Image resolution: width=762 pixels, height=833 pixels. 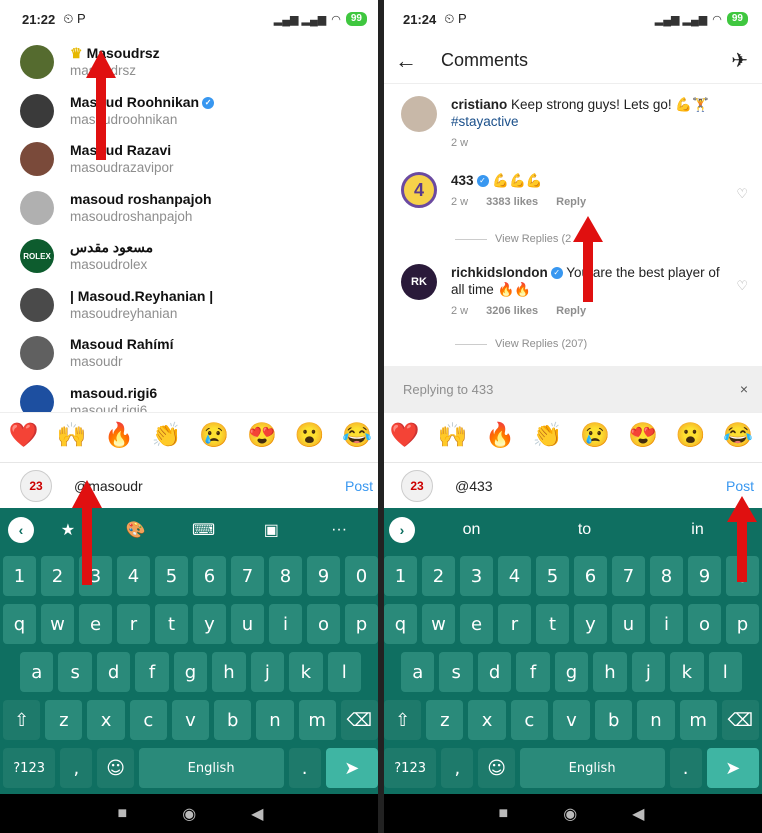 I want to click on direct-message-icon: ✈, so click(x=739, y=60).